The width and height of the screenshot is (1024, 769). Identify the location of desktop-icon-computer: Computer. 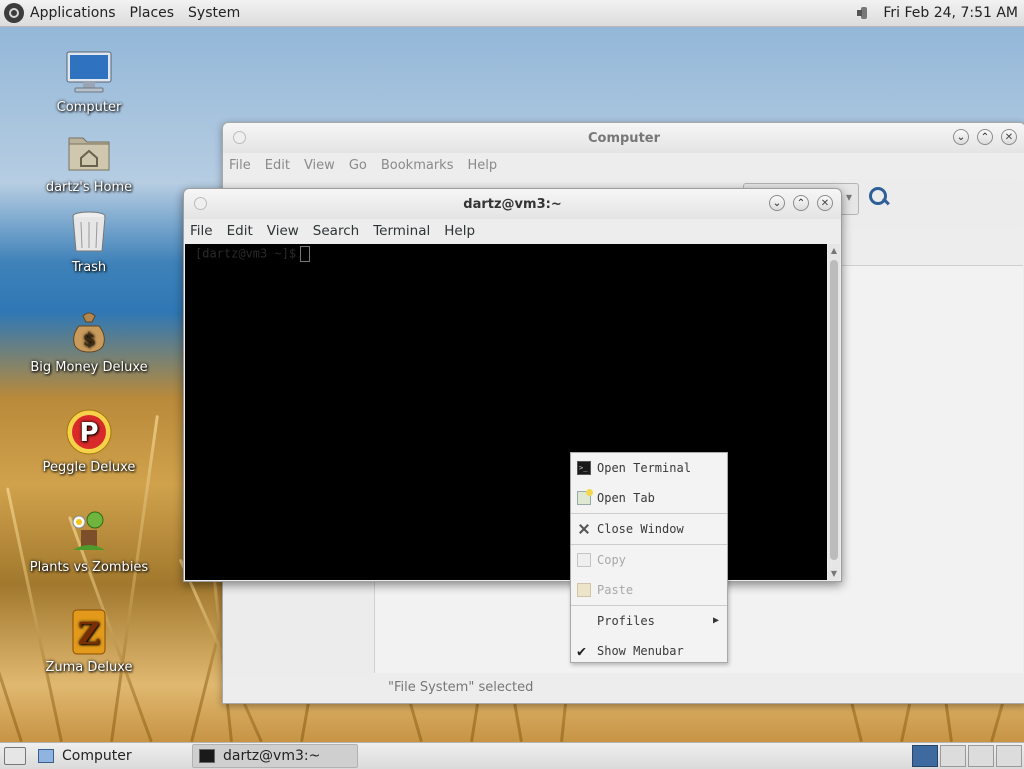
(89, 81).